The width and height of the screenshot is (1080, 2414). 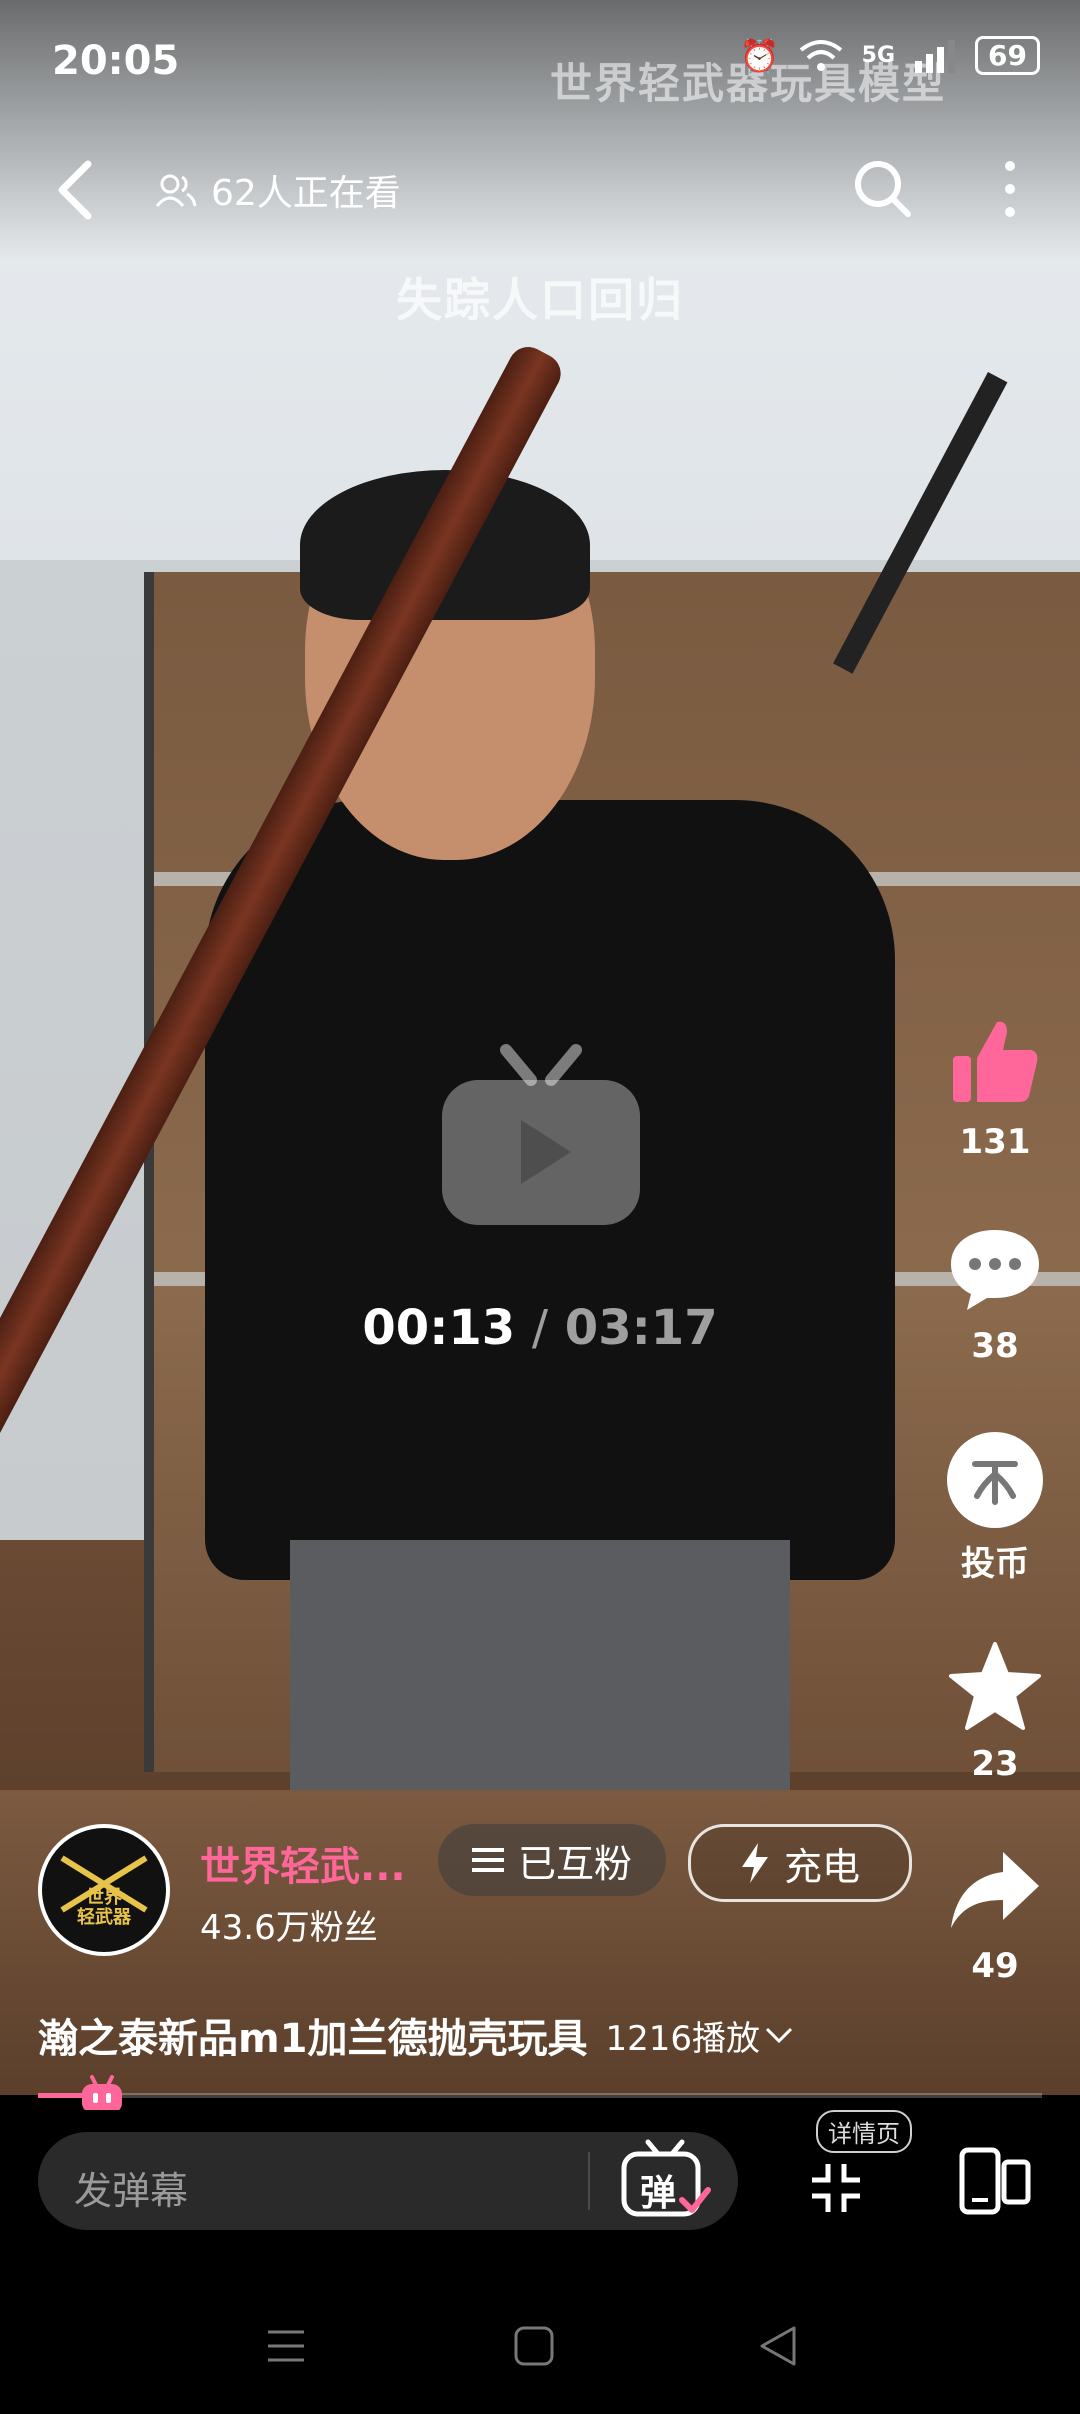 What do you see at coordinates (540, 60) in the screenshot?
I see `status-bar: 20:05 世界轻武器玩具模型 ⏰ 5G 69` at bounding box center [540, 60].